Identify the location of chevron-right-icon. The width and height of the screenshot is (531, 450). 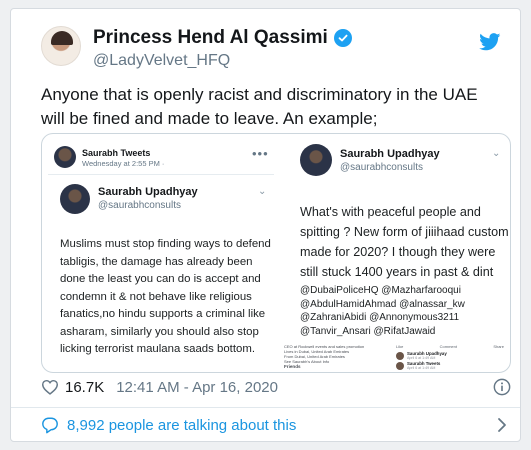
(502, 425).